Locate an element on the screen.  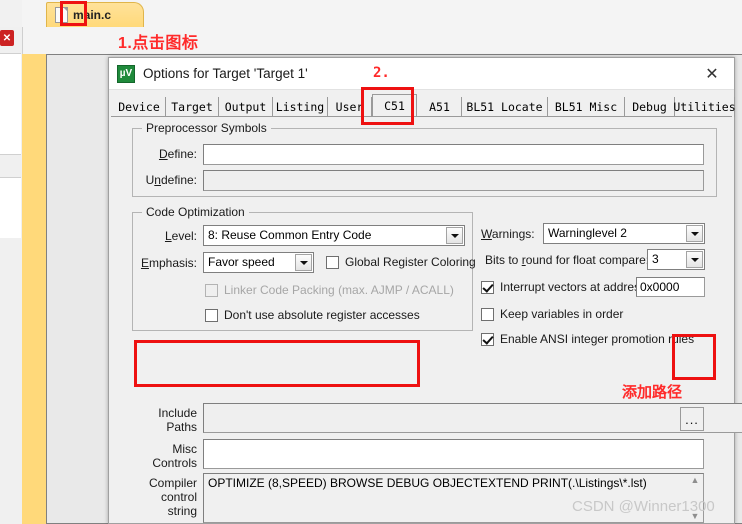
annotation-add-path-text: 添加路径 is located at coordinates (652, 392).